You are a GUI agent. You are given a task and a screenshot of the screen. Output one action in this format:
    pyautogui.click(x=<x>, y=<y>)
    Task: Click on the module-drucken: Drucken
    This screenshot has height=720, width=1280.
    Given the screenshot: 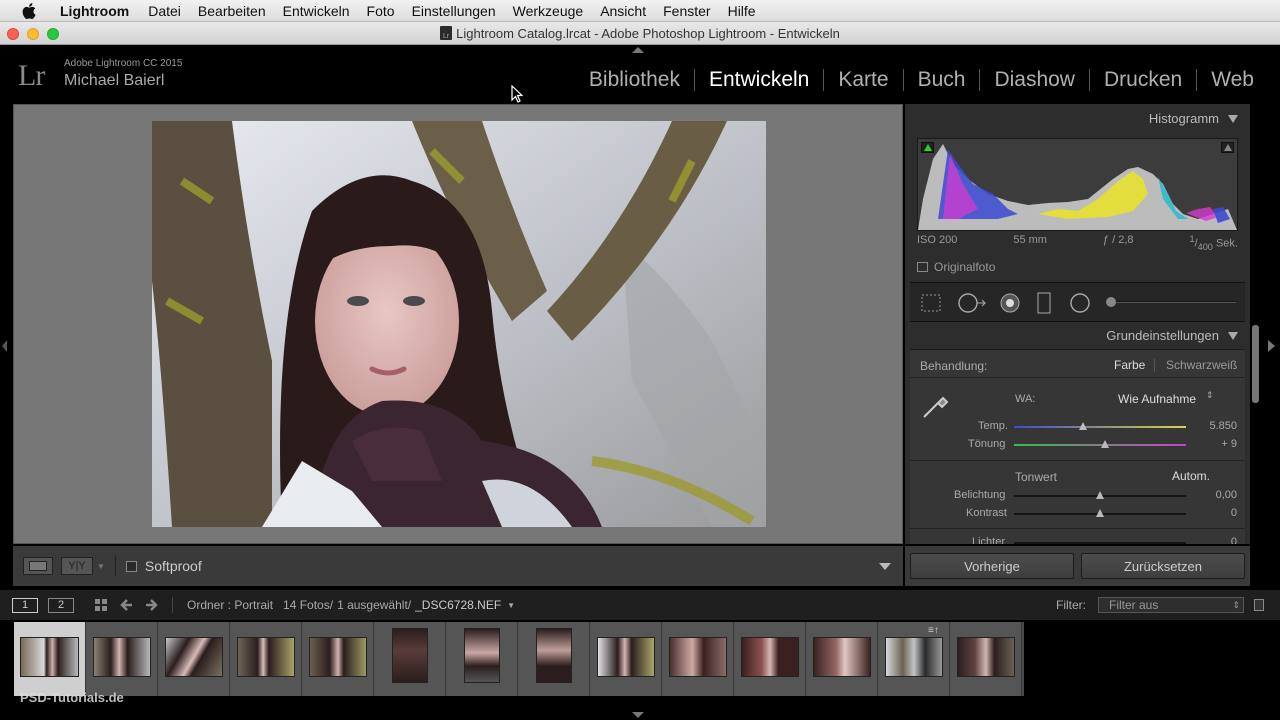 What is the action you would take?
    pyautogui.click(x=1142, y=80)
    